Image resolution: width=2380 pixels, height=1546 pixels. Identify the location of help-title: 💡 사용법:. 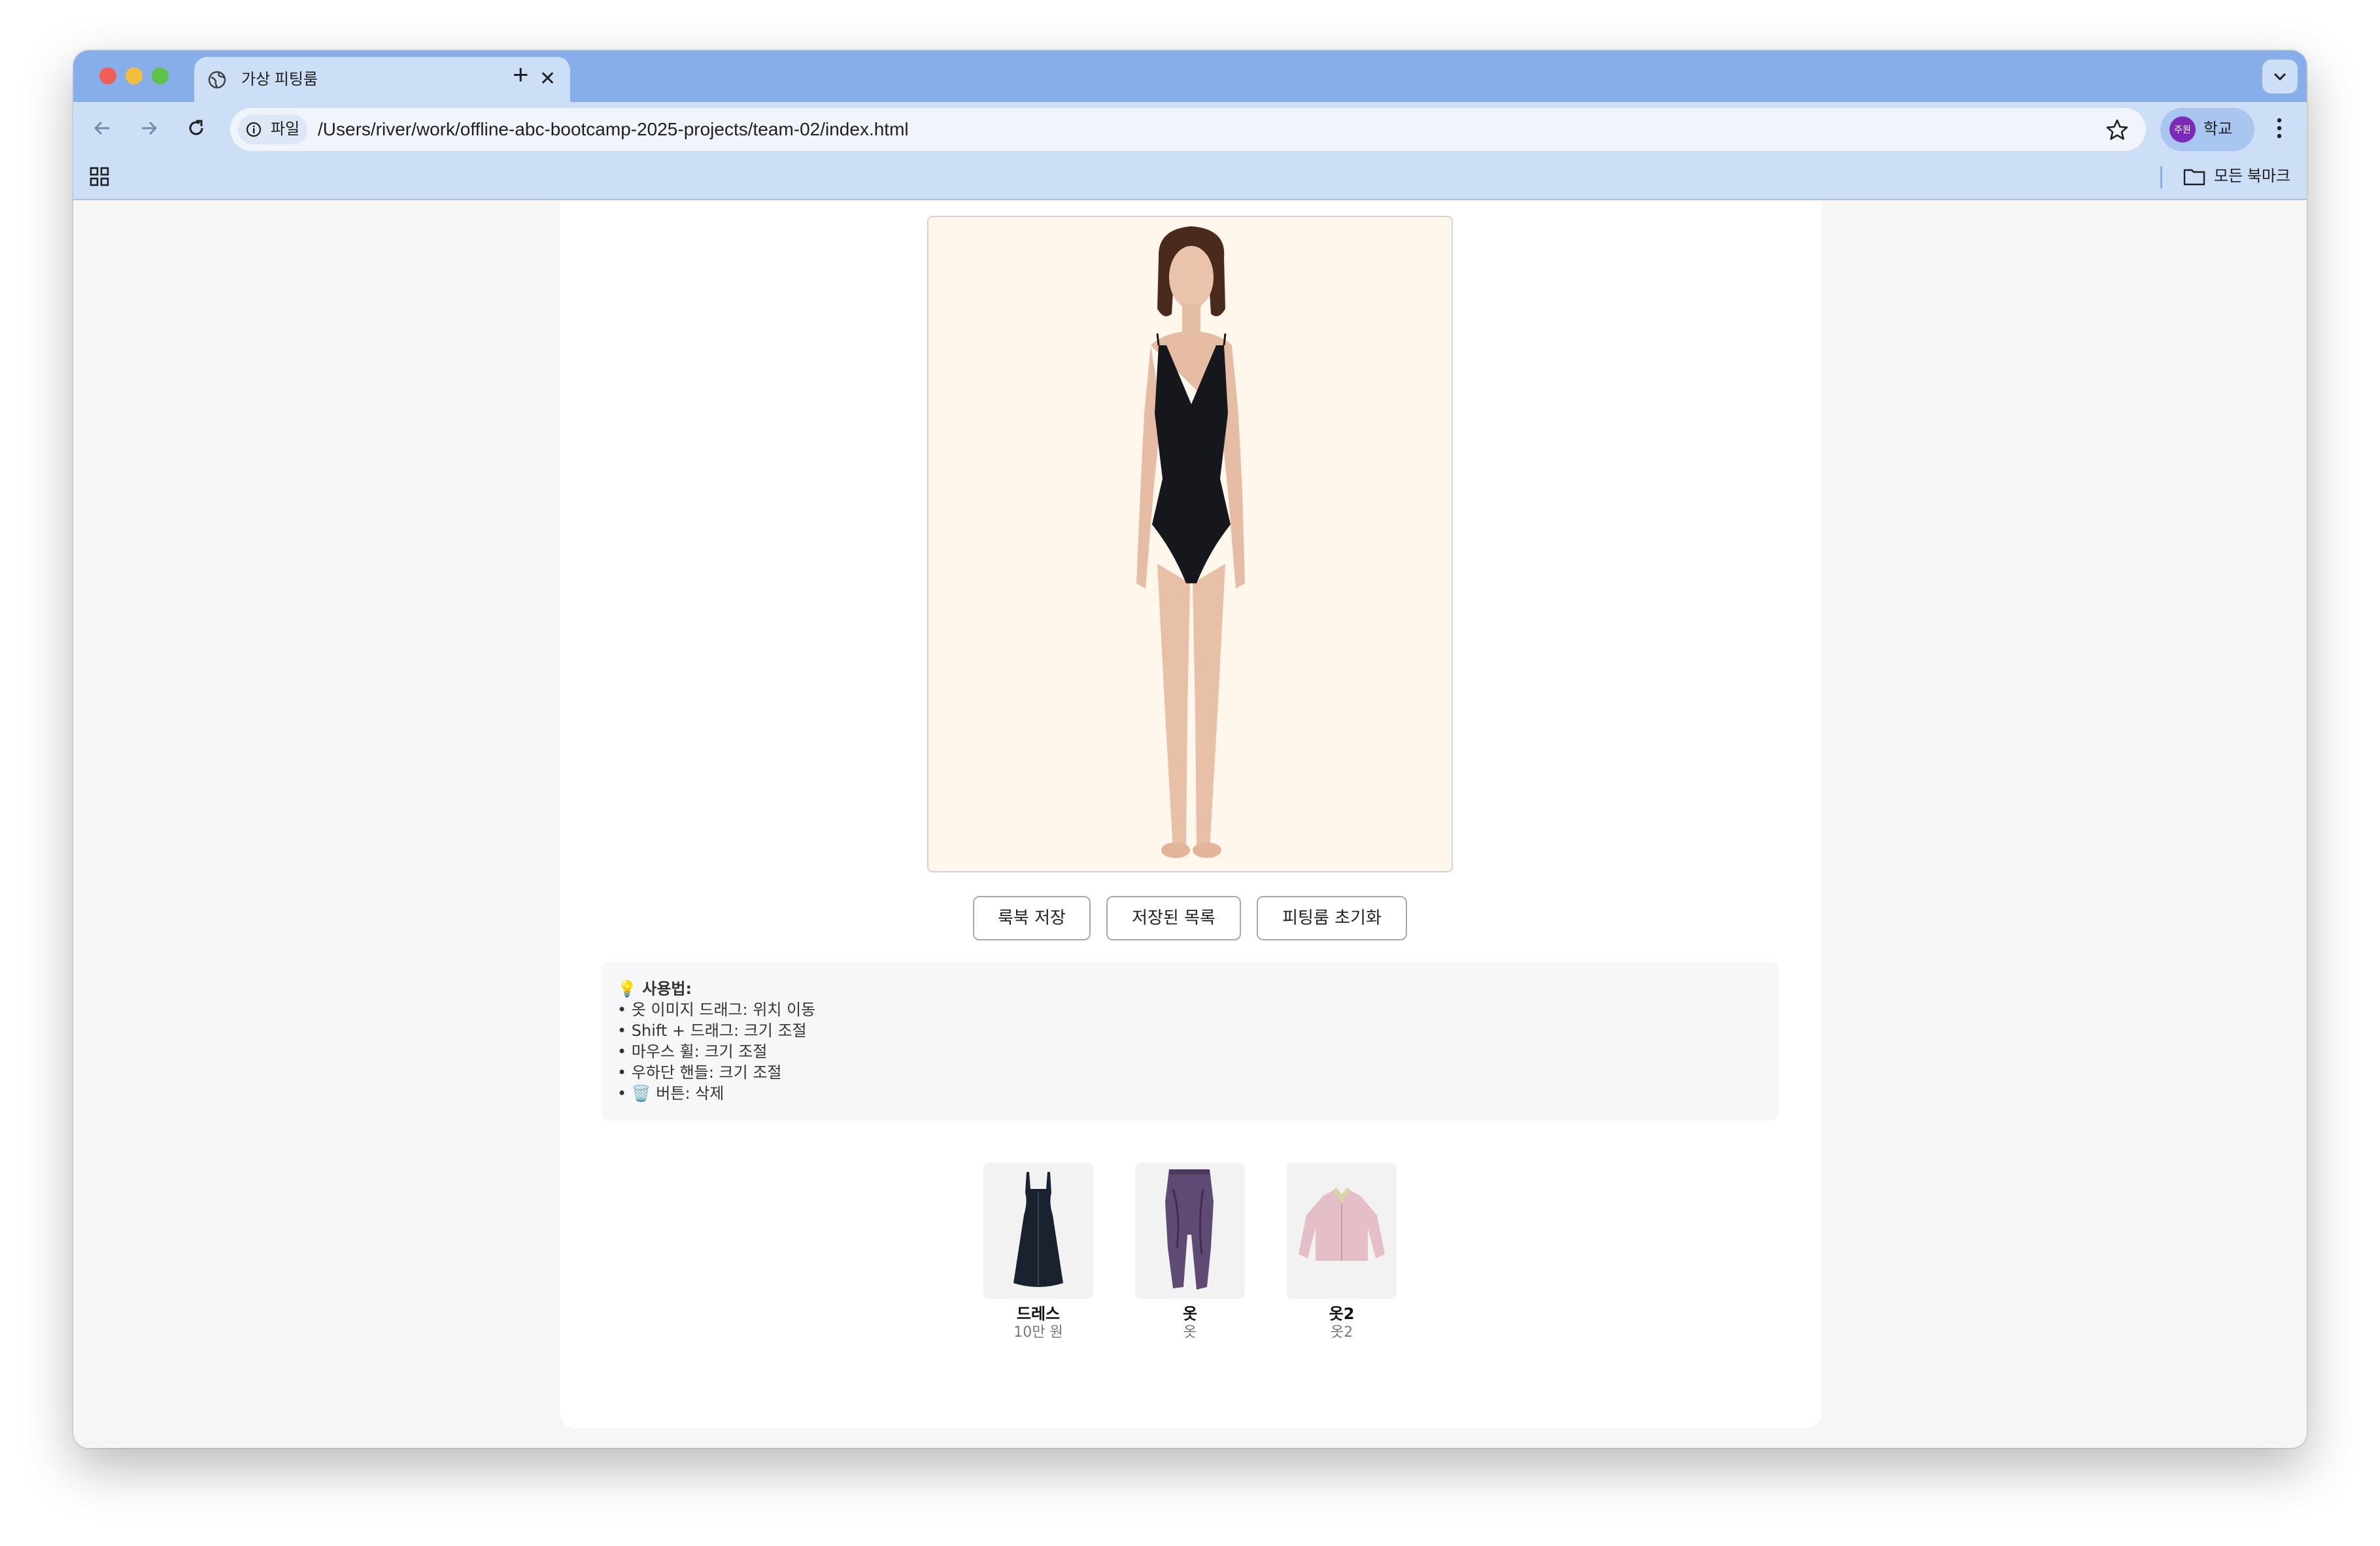
(654, 989).